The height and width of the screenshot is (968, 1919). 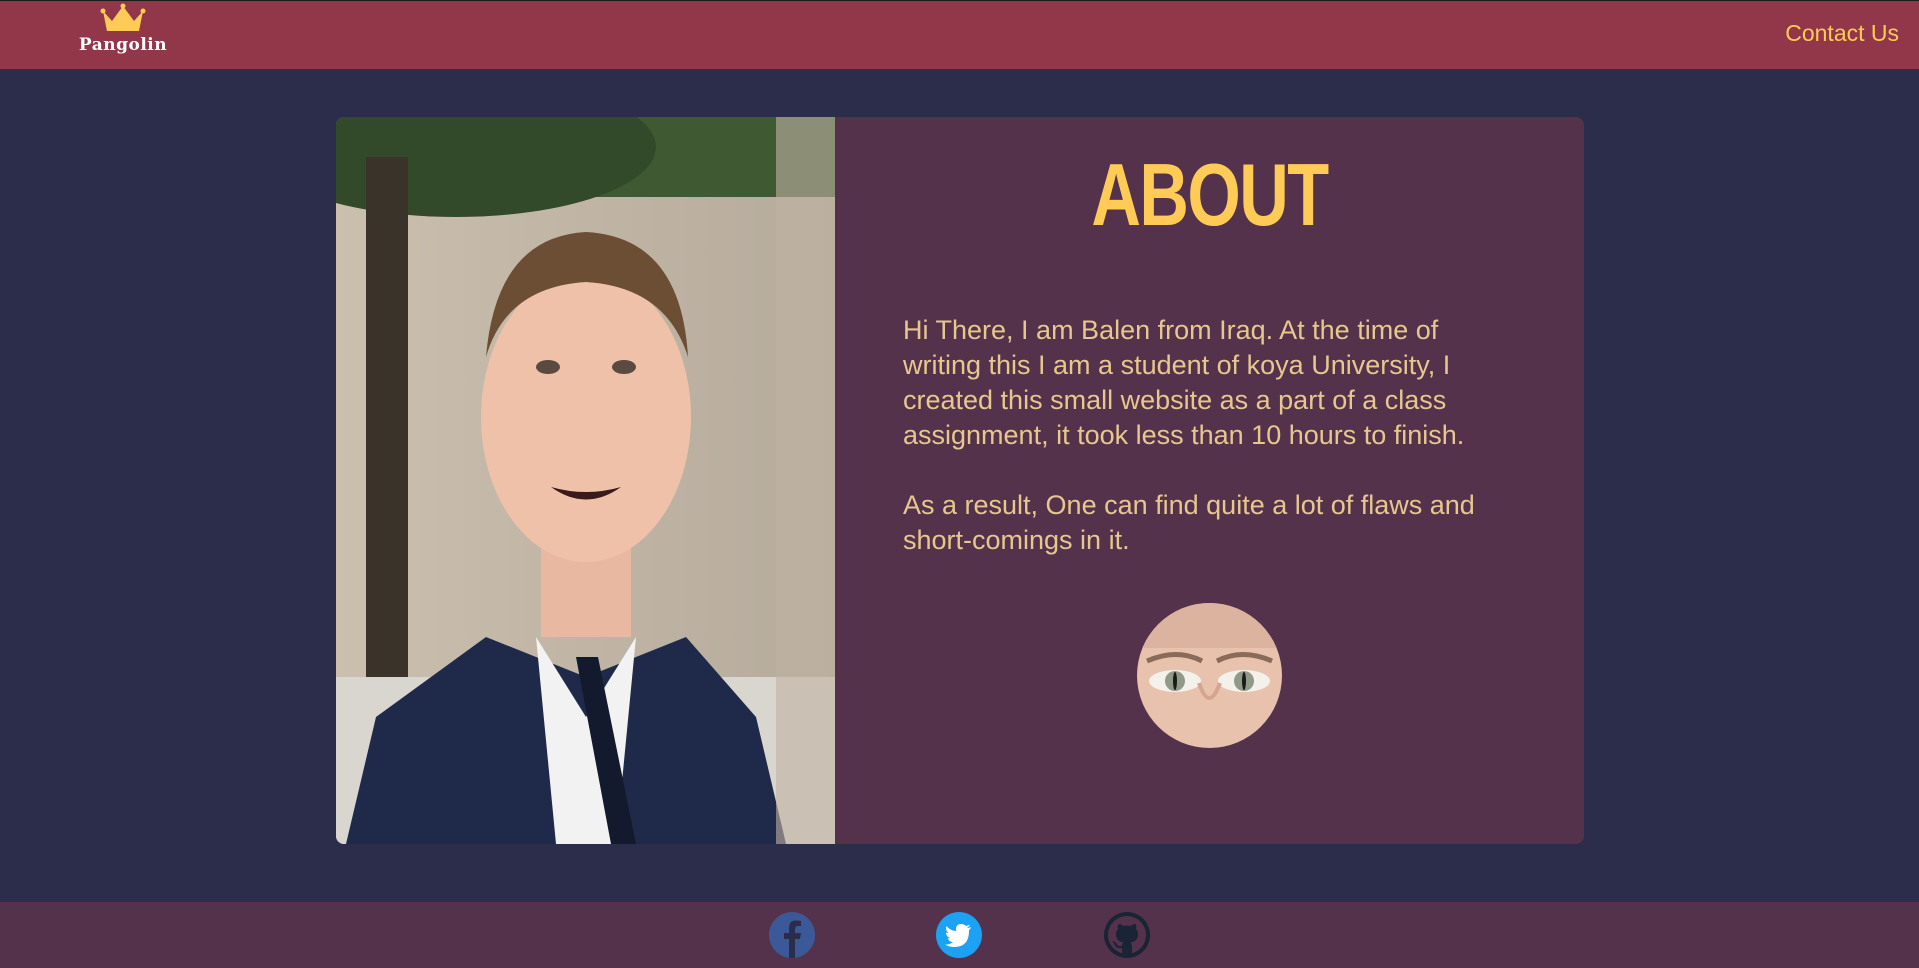 I want to click on top-navbar: Pangolin Contact Us, so click(x=959, y=34).